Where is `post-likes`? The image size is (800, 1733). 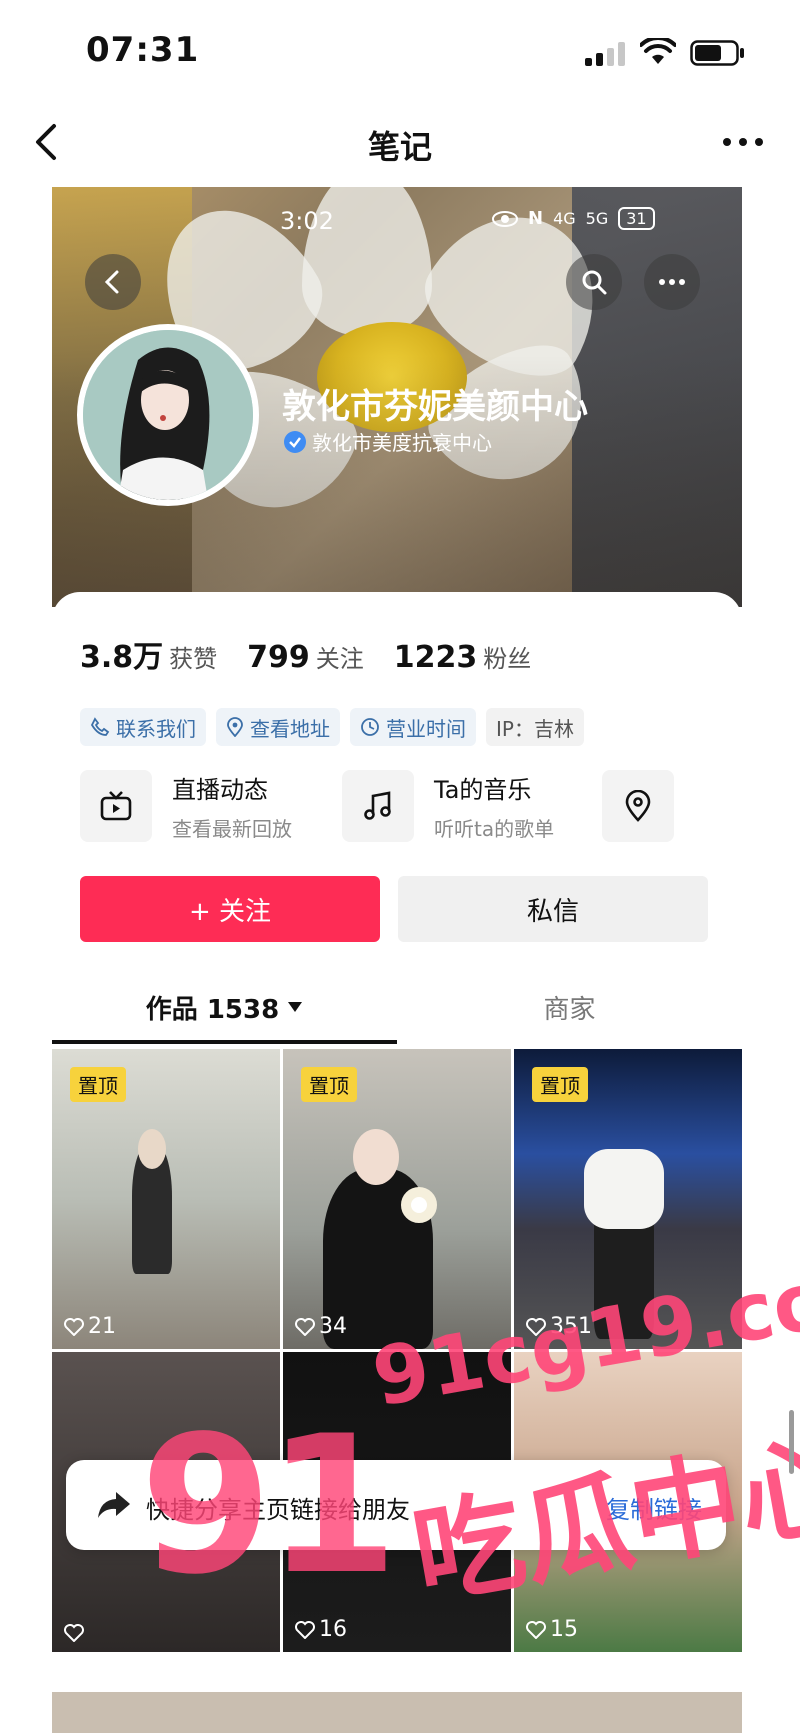 post-likes is located at coordinates (76, 1633).